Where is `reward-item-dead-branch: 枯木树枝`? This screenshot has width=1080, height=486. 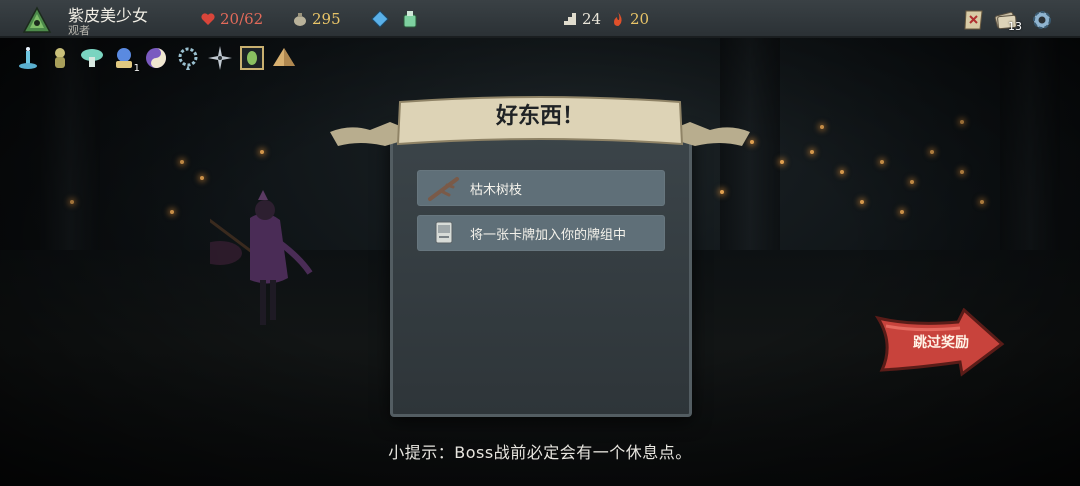
reward-item-dead-branch: 枯木树枝 is located at coordinates (541, 188).